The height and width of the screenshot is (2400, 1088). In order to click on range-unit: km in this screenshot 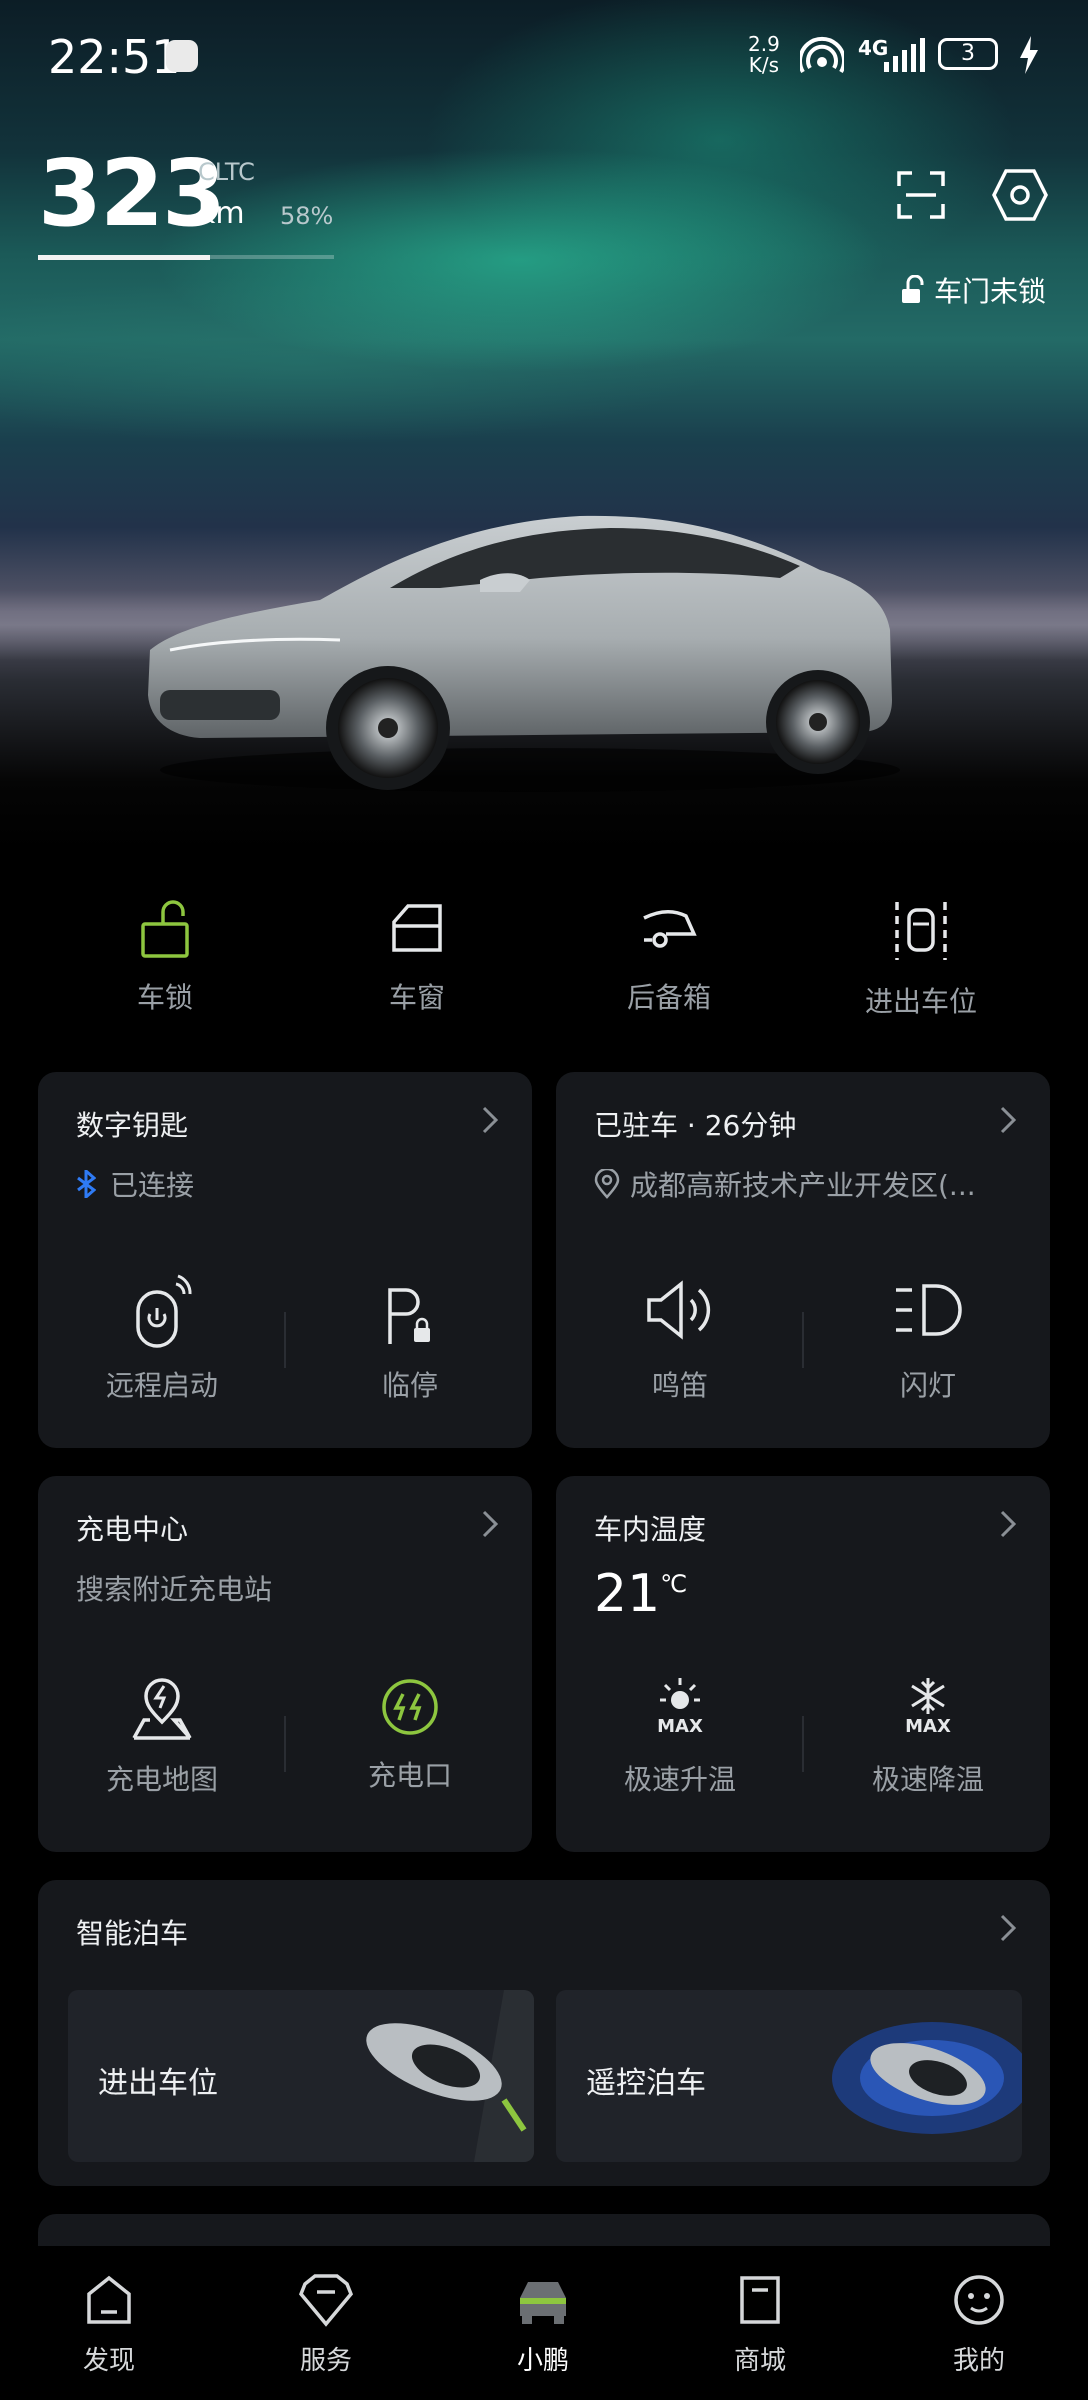, I will do `click(221, 213)`.